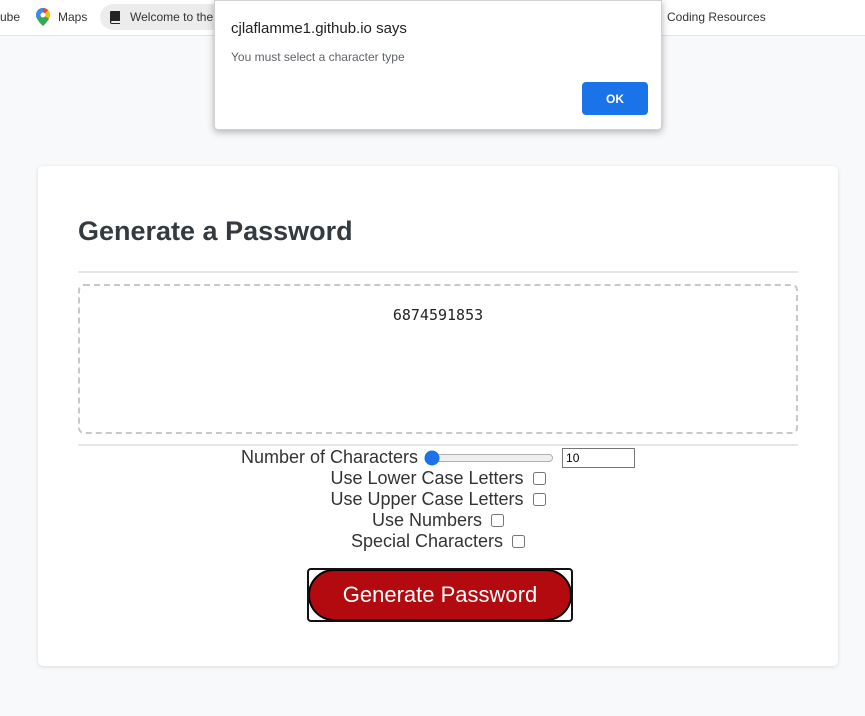  What do you see at coordinates (438, 315) in the screenshot?
I see `generated-password: 6874591853` at bounding box center [438, 315].